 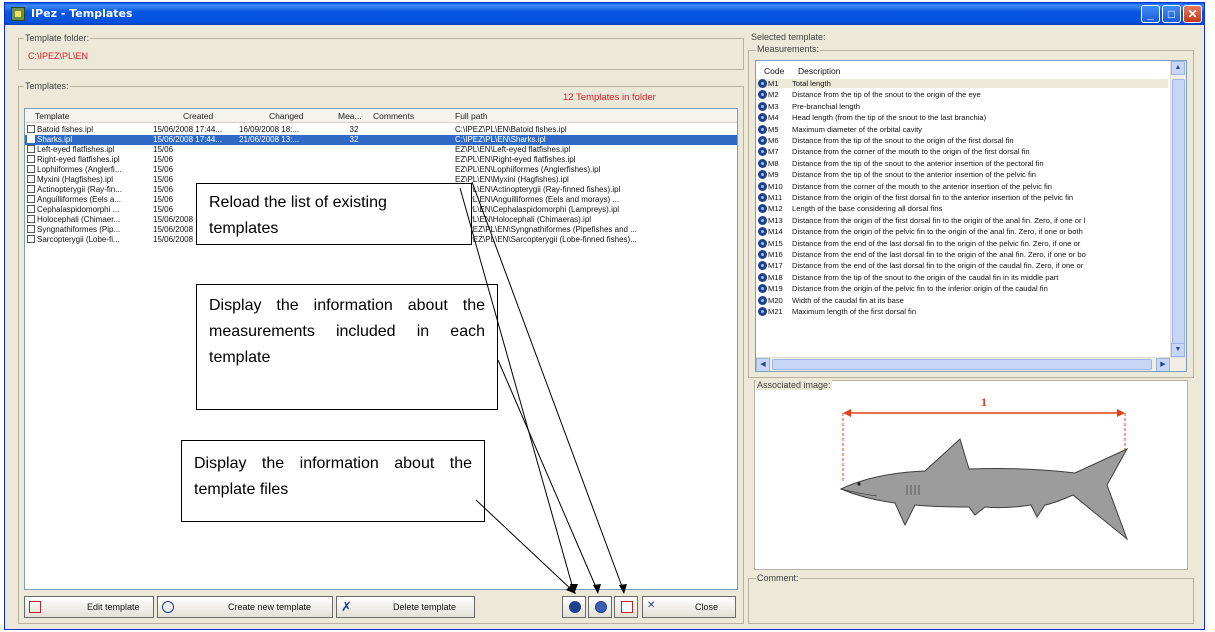 What do you see at coordinates (597, 589) in the screenshot?
I see `pointer-measurements-head` at bounding box center [597, 589].